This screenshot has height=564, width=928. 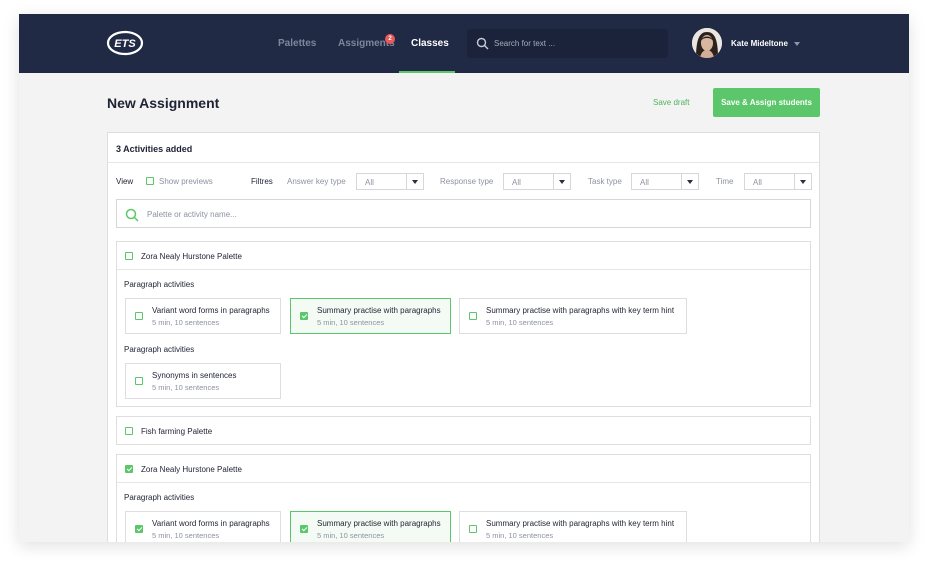 I want to click on show-previews-checkbox, so click(x=150, y=181).